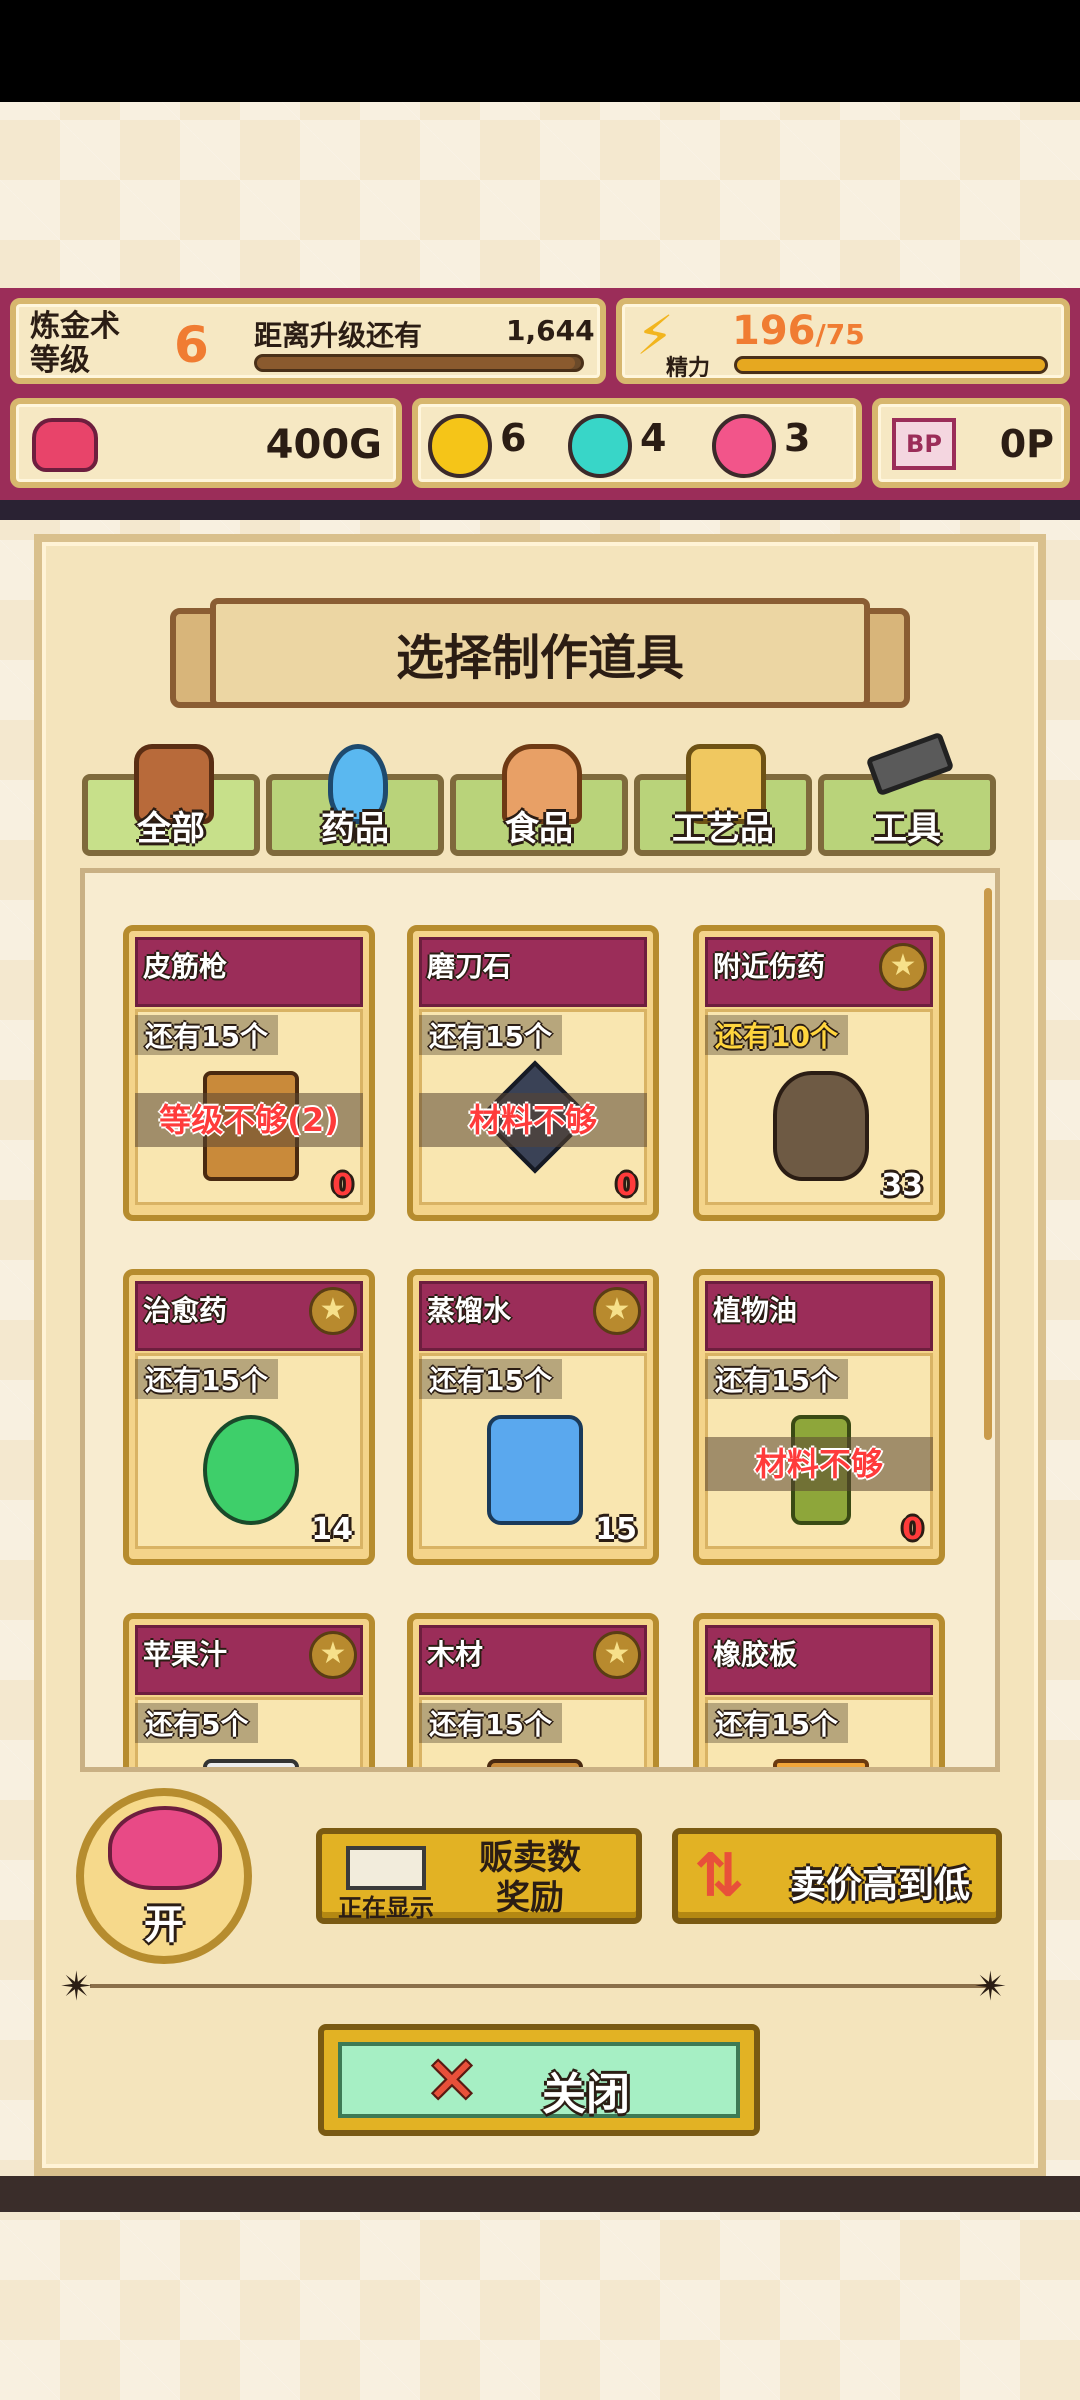 The image size is (1080, 2400). Describe the element at coordinates (185, 966) in the screenshot. I see `item-name: 皮筋枪` at that location.